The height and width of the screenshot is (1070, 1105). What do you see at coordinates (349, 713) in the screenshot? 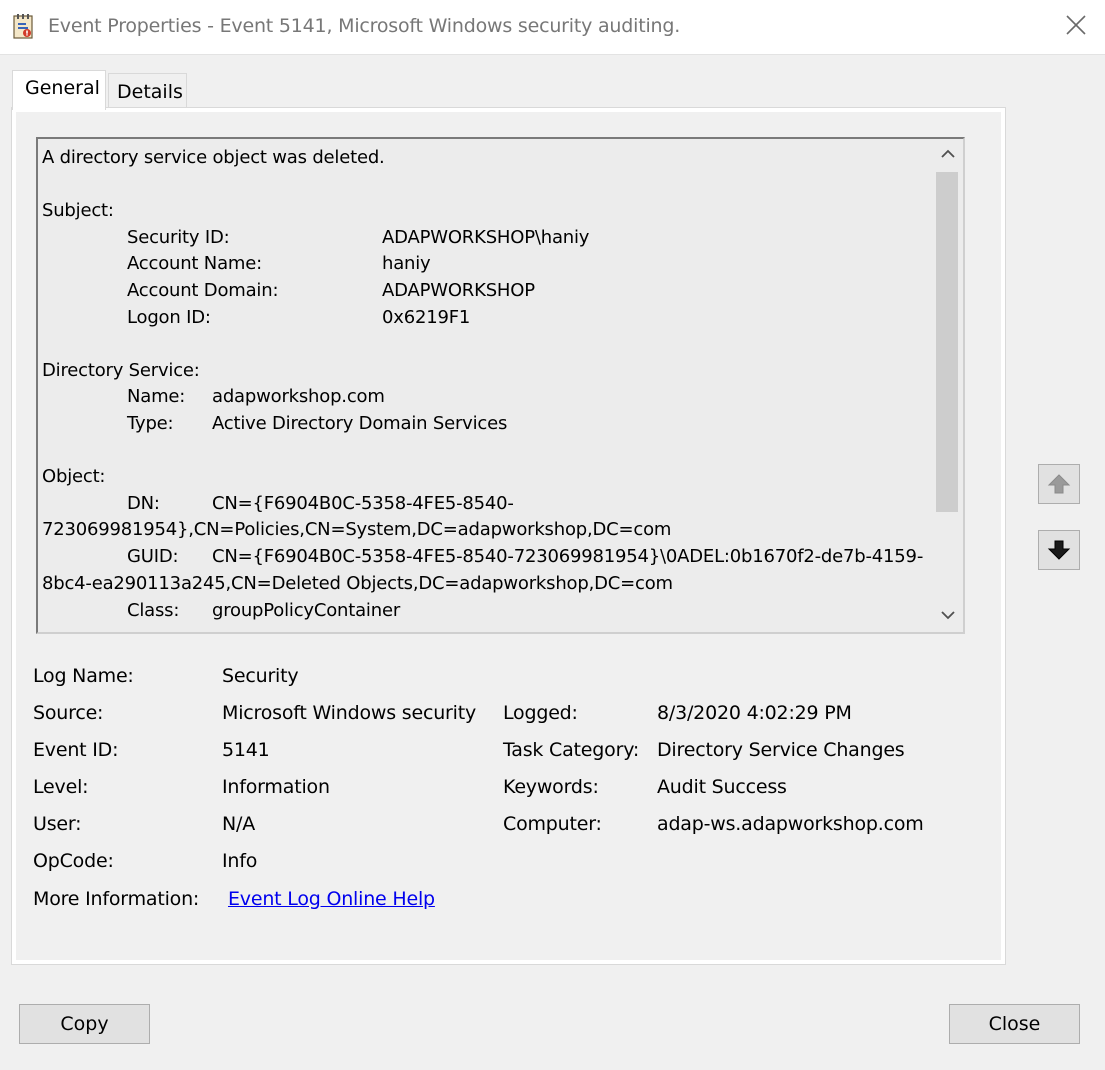
I see `source-value: Microsoft Windows security` at bounding box center [349, 713].